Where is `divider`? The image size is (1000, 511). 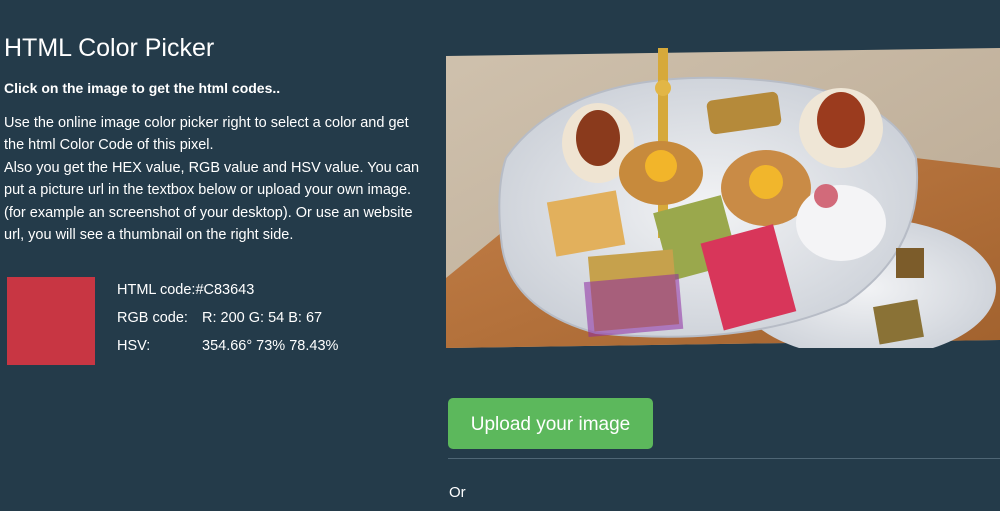
divider is located at coordinates (724, 458).